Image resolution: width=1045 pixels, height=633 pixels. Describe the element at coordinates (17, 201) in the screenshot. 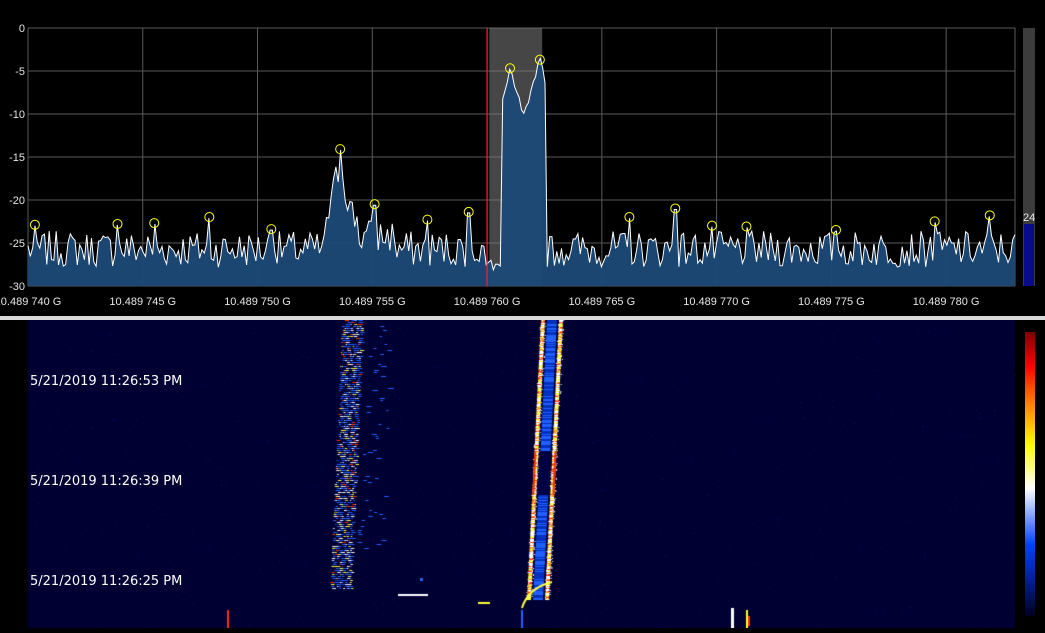

I see `y-tick-label: -20` at that location.